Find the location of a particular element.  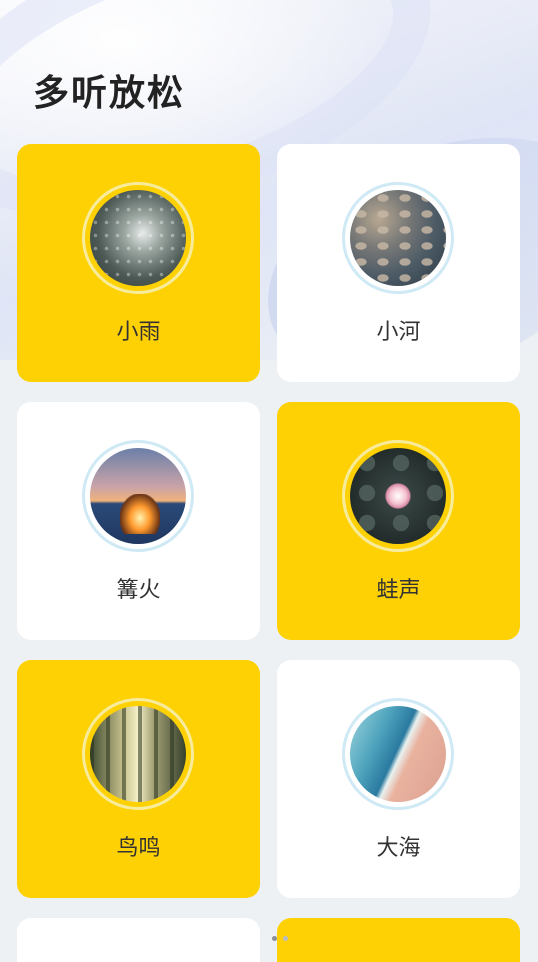

sound-card-sea: 大海 is located at coordinates (398, 779).